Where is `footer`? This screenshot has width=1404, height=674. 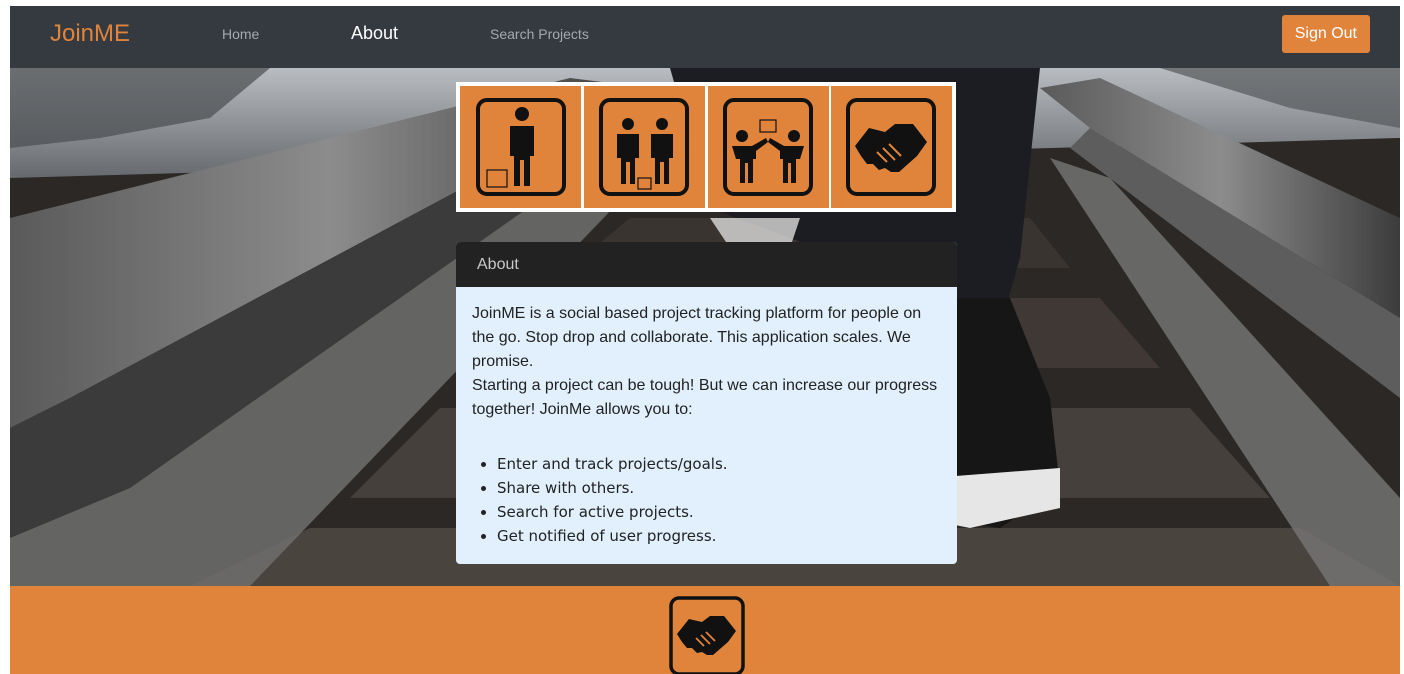
footer is located at coordinates (705, 630).